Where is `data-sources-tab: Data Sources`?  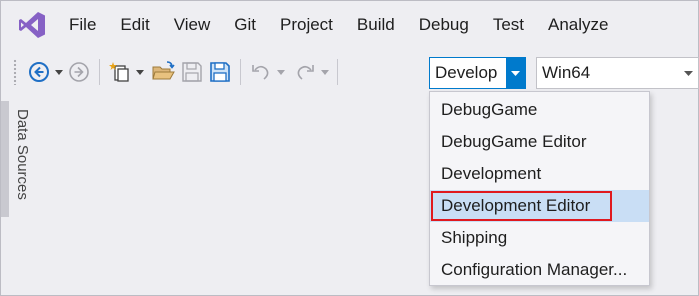 data-sources-tab: Data Sources is located at coordinates (23, 164).